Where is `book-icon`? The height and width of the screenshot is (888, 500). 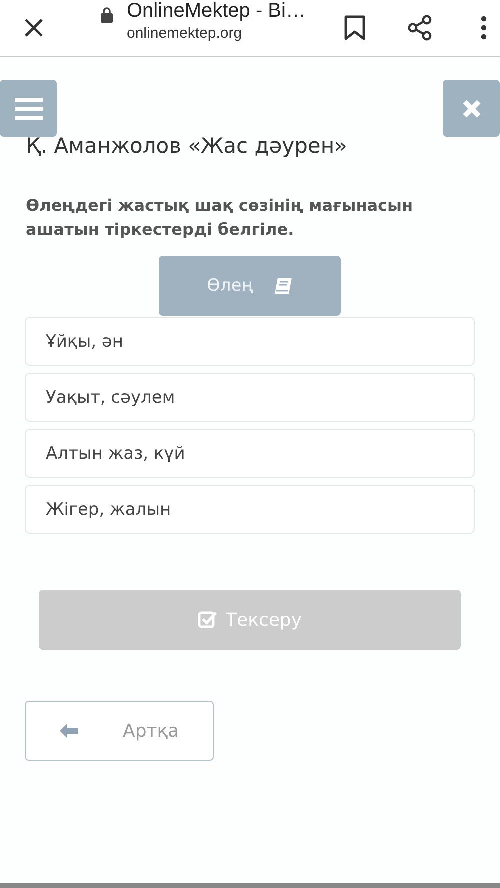
book-icon is located at coordinates (282, 286).